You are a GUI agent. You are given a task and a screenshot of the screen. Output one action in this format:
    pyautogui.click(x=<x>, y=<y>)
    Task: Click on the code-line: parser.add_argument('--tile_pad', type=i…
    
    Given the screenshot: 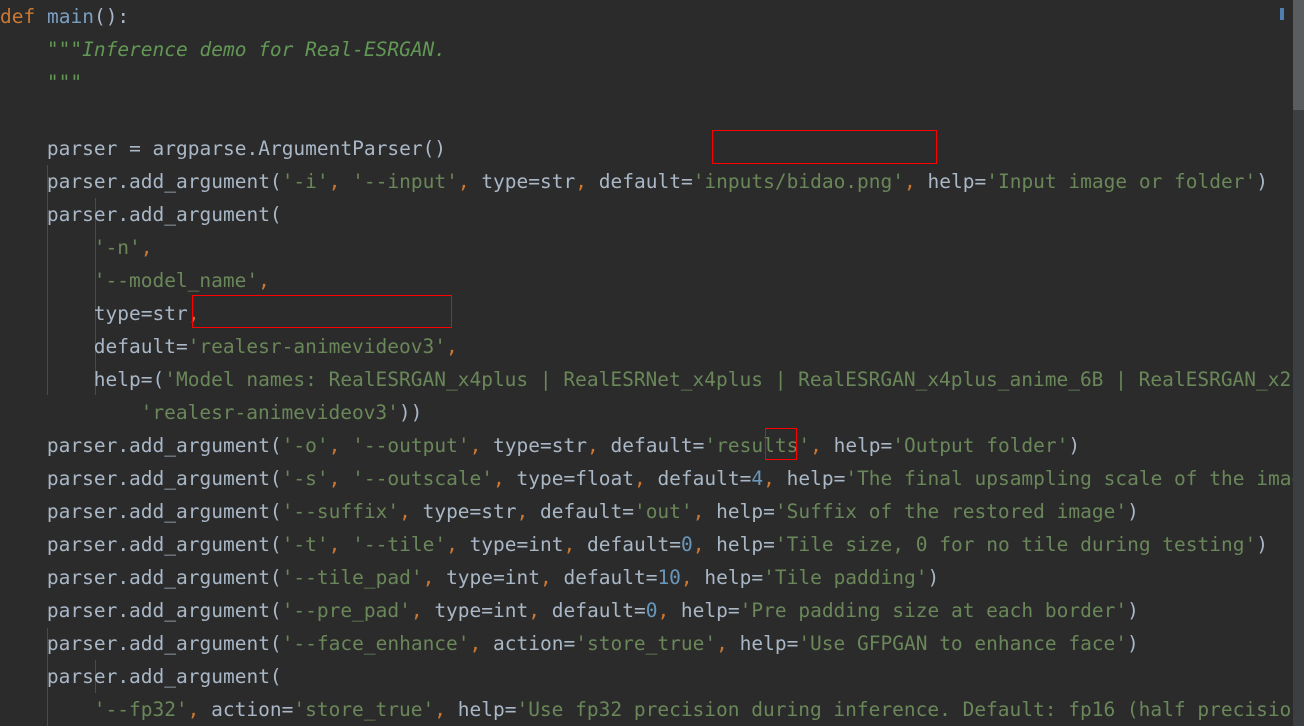 What is the action you would take?
    pyautogui.click(x=652, y=577)
    